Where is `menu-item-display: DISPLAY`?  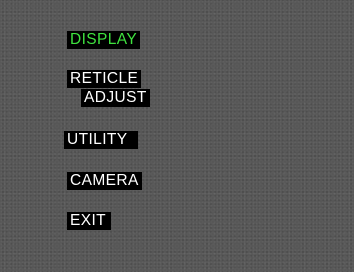
menu-item-display: DISPLAY is located at coordinates (104, 40).